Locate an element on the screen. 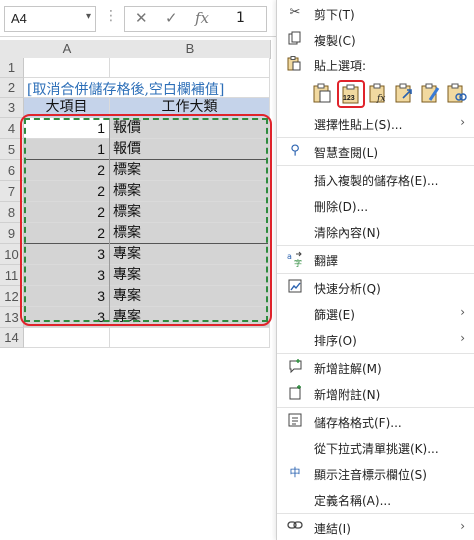 The width and height of the screenshot is (474, 540). scissors-icon: ✂ is located at coordinates (295, 12).